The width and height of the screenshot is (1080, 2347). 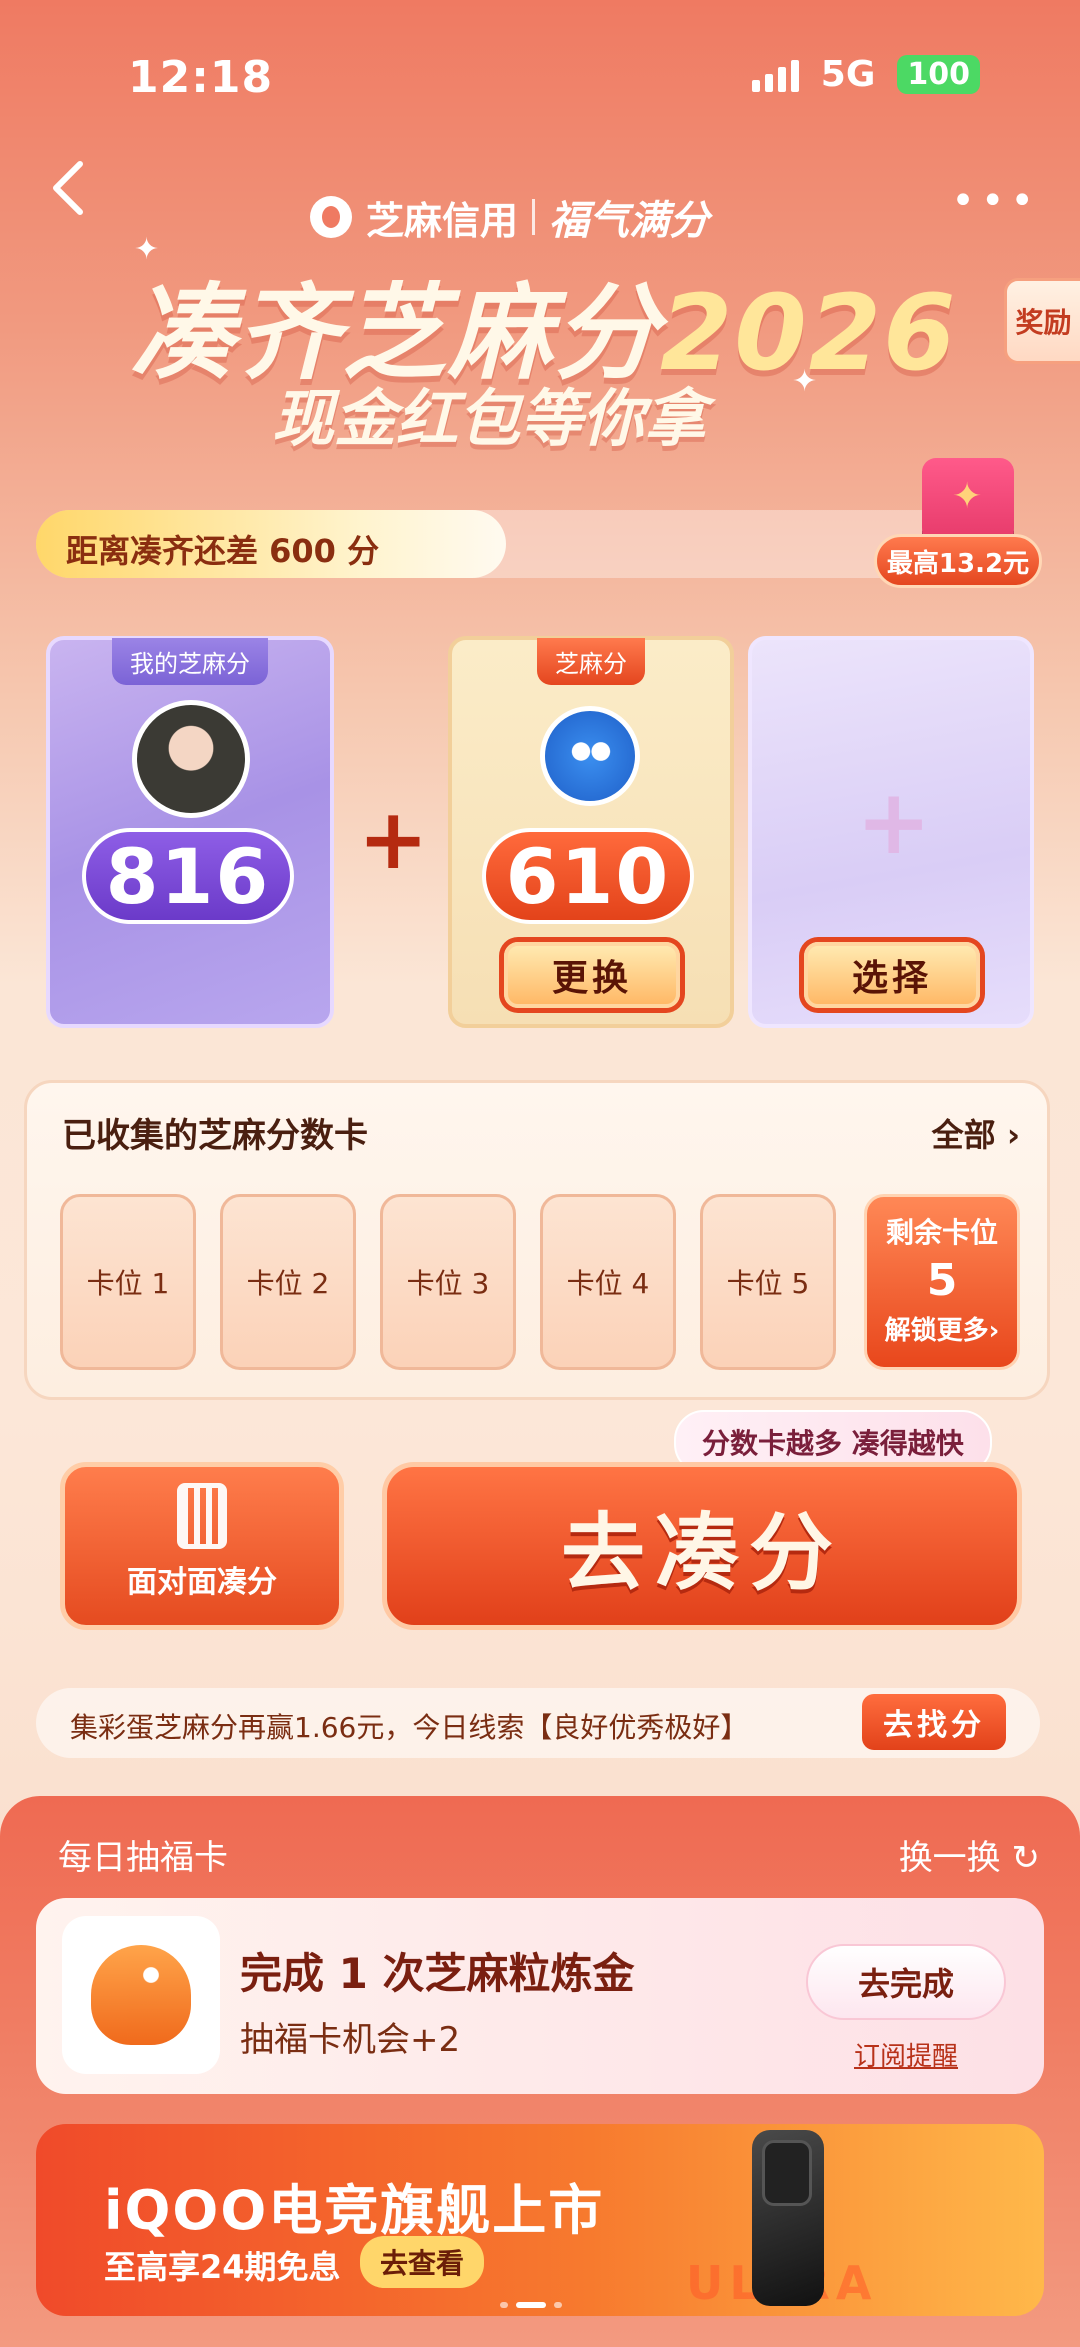 What do you see at coordinates (702, 1546) in the screenshot?
I see `go-collect-button: 去凑分` at bounding box center [702, 1546].